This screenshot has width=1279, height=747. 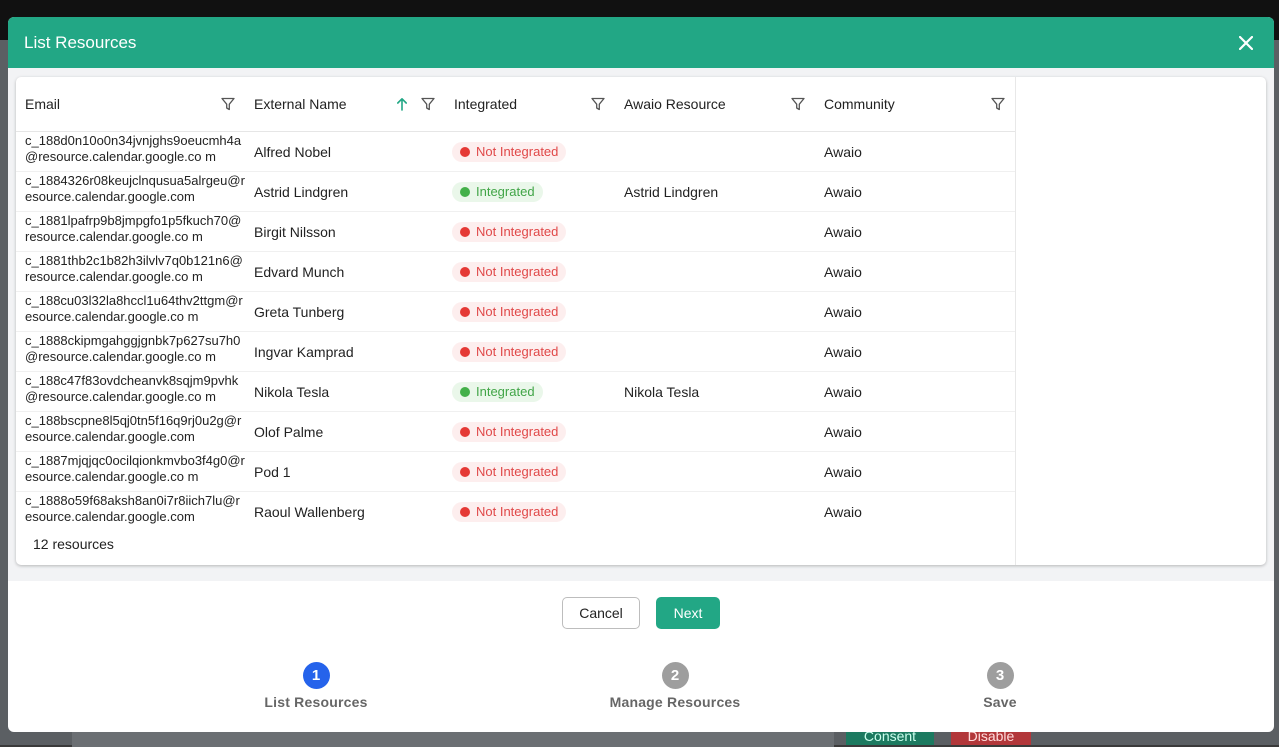 I want to click on close-button, so click(x=1246, y=43).